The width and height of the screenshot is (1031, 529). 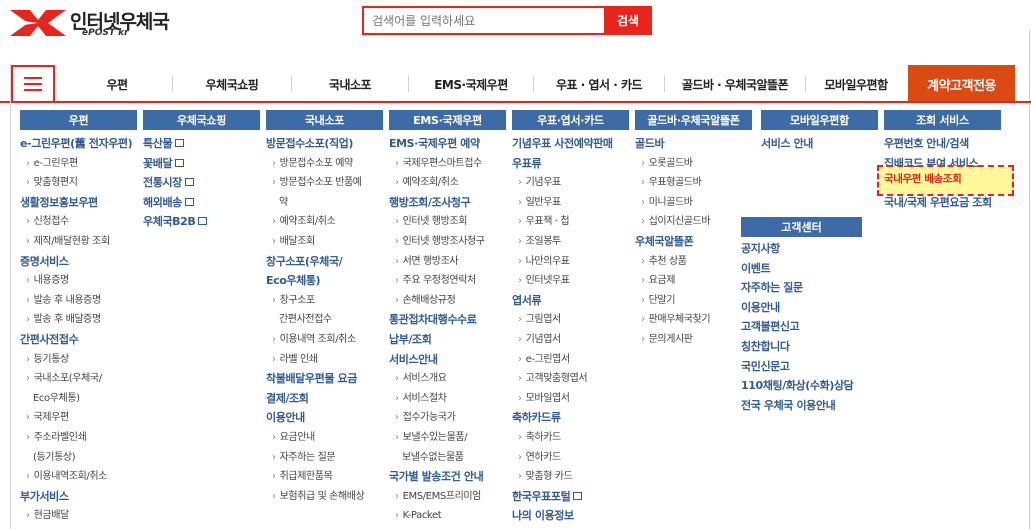 What do you see at coordinates (324, 262) in the screenshot?
I see `menu-category-link: 창구소포(우체국/` at bounding box center [324, 262].